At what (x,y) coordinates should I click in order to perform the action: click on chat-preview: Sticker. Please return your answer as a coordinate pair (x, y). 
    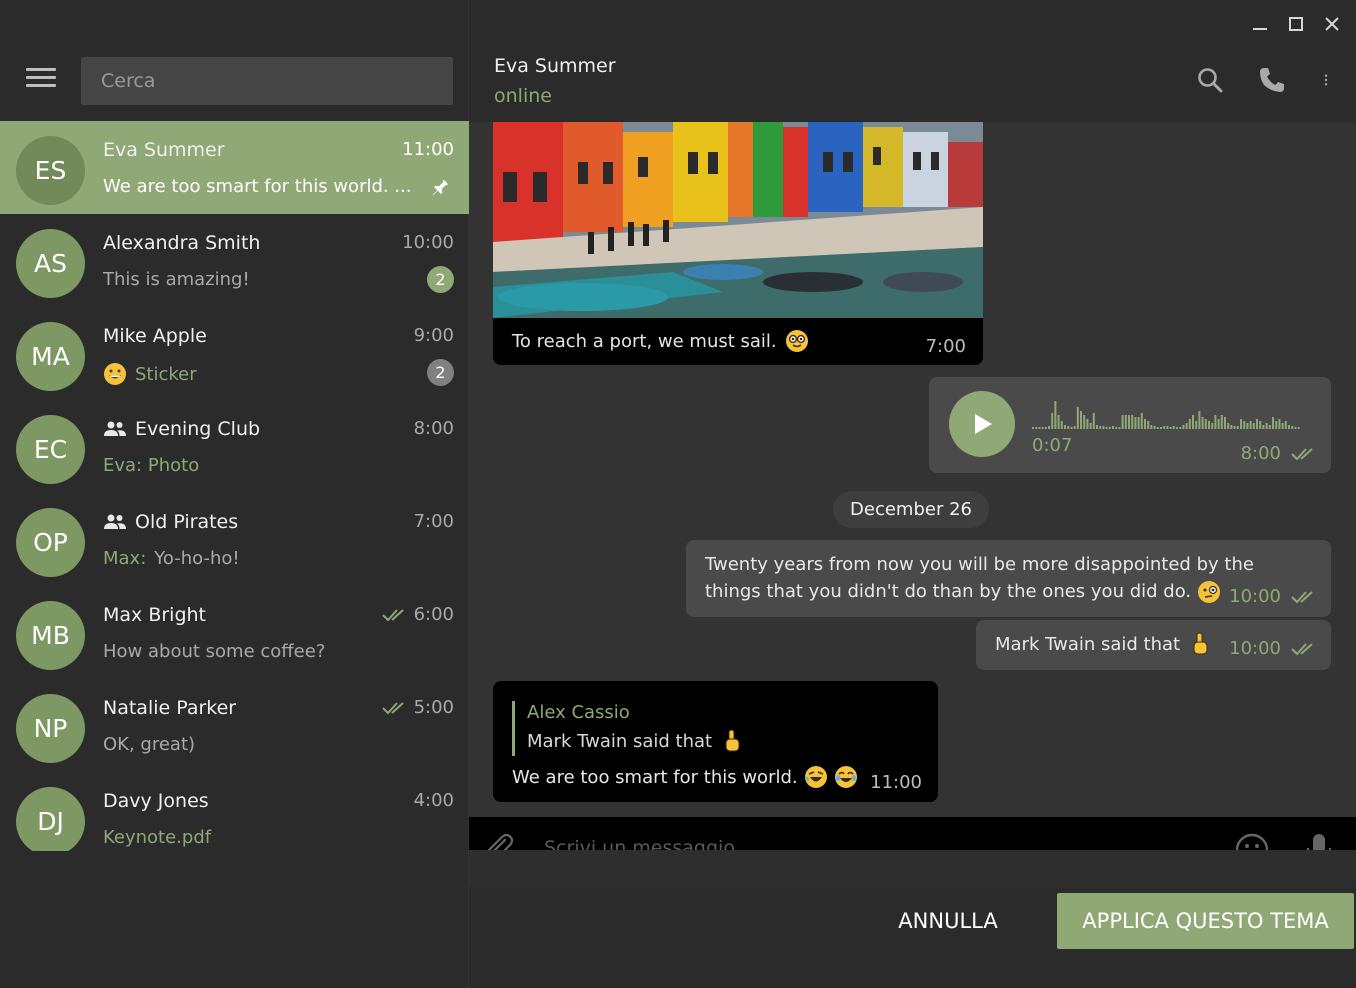
    Looking at the image, I should click on (150, 374).